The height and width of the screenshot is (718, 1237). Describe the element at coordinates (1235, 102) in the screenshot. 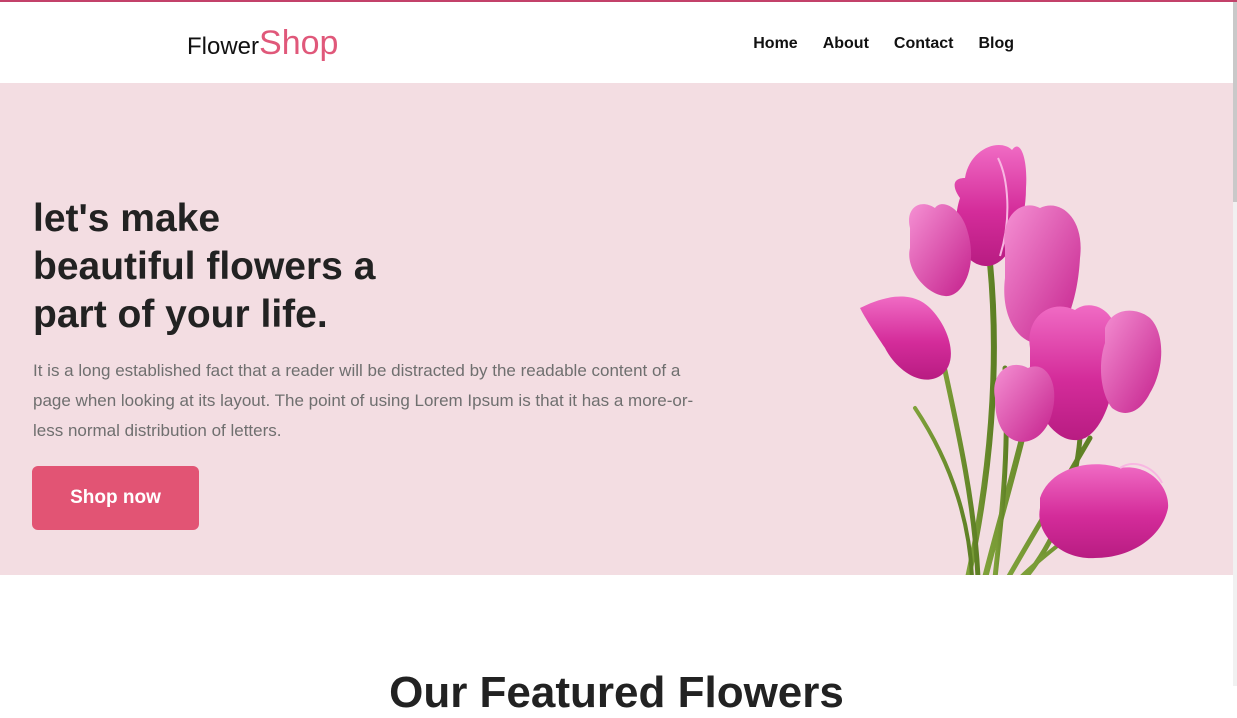

I see `scrollbar-thumb` at that location.